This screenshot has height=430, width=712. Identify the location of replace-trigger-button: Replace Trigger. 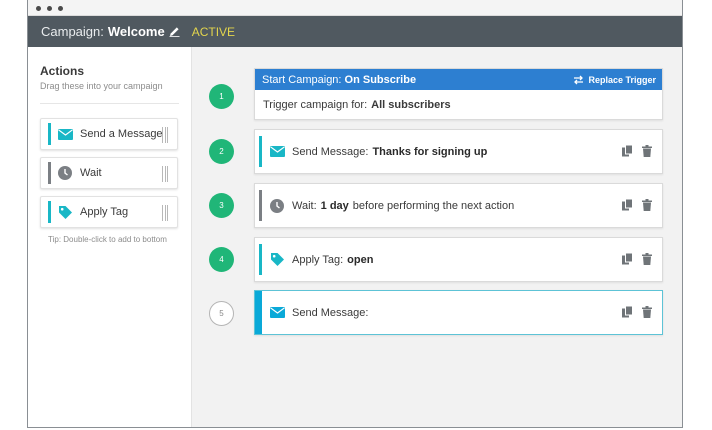
(614, 80).